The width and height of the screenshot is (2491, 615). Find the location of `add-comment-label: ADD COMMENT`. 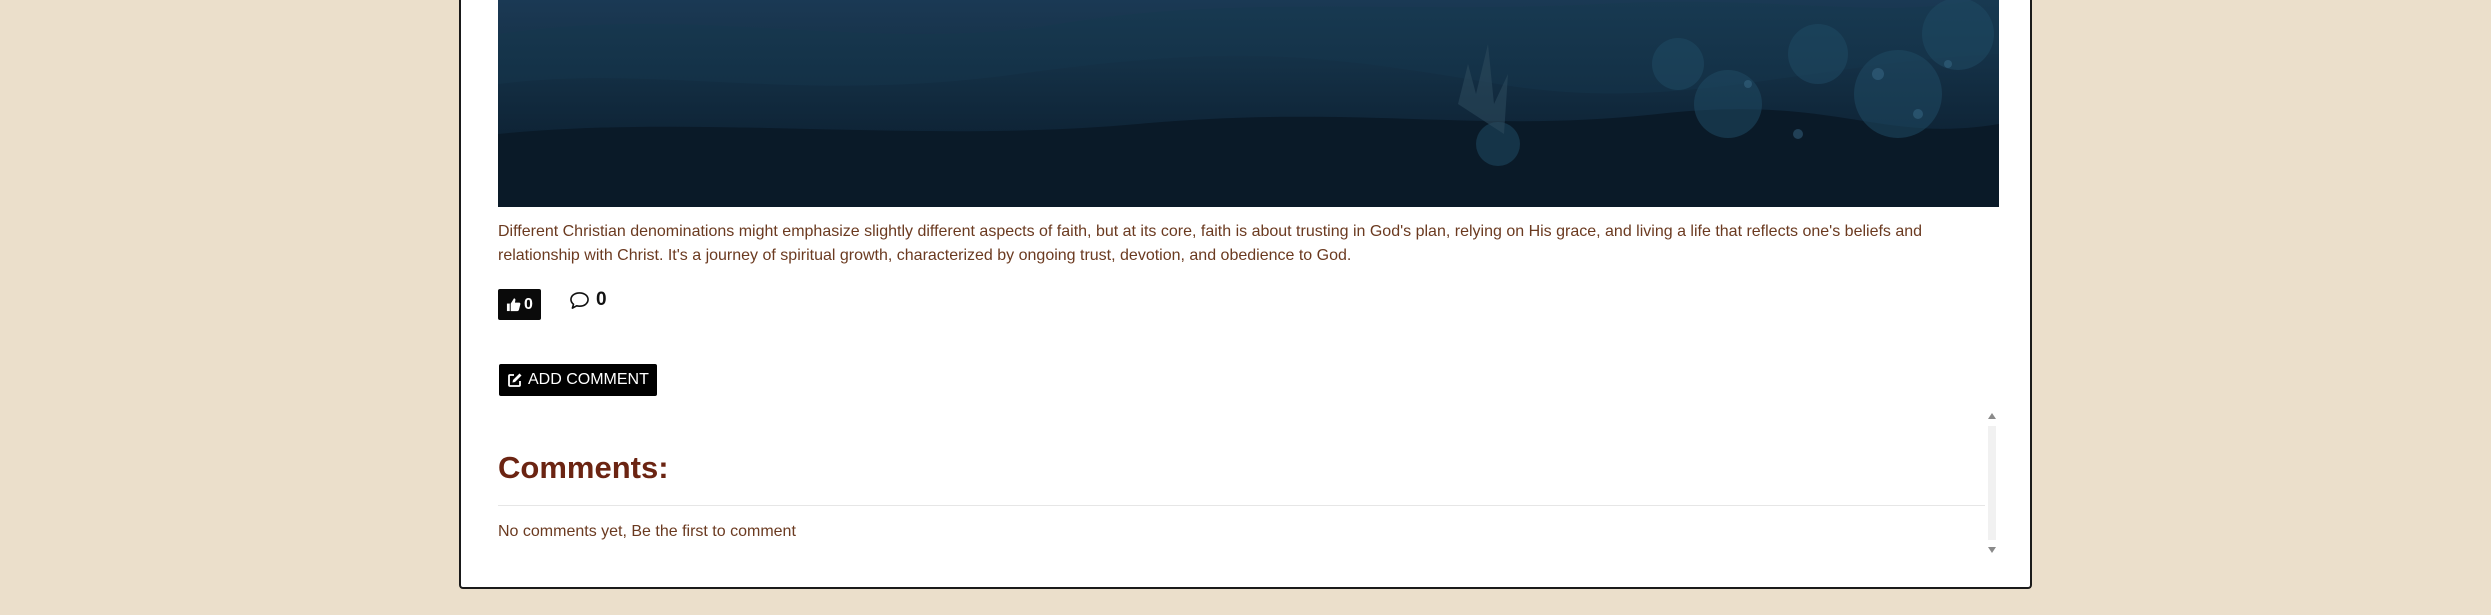

add-comment-label: ADD COMMENT is located at coordinates (588, 379).